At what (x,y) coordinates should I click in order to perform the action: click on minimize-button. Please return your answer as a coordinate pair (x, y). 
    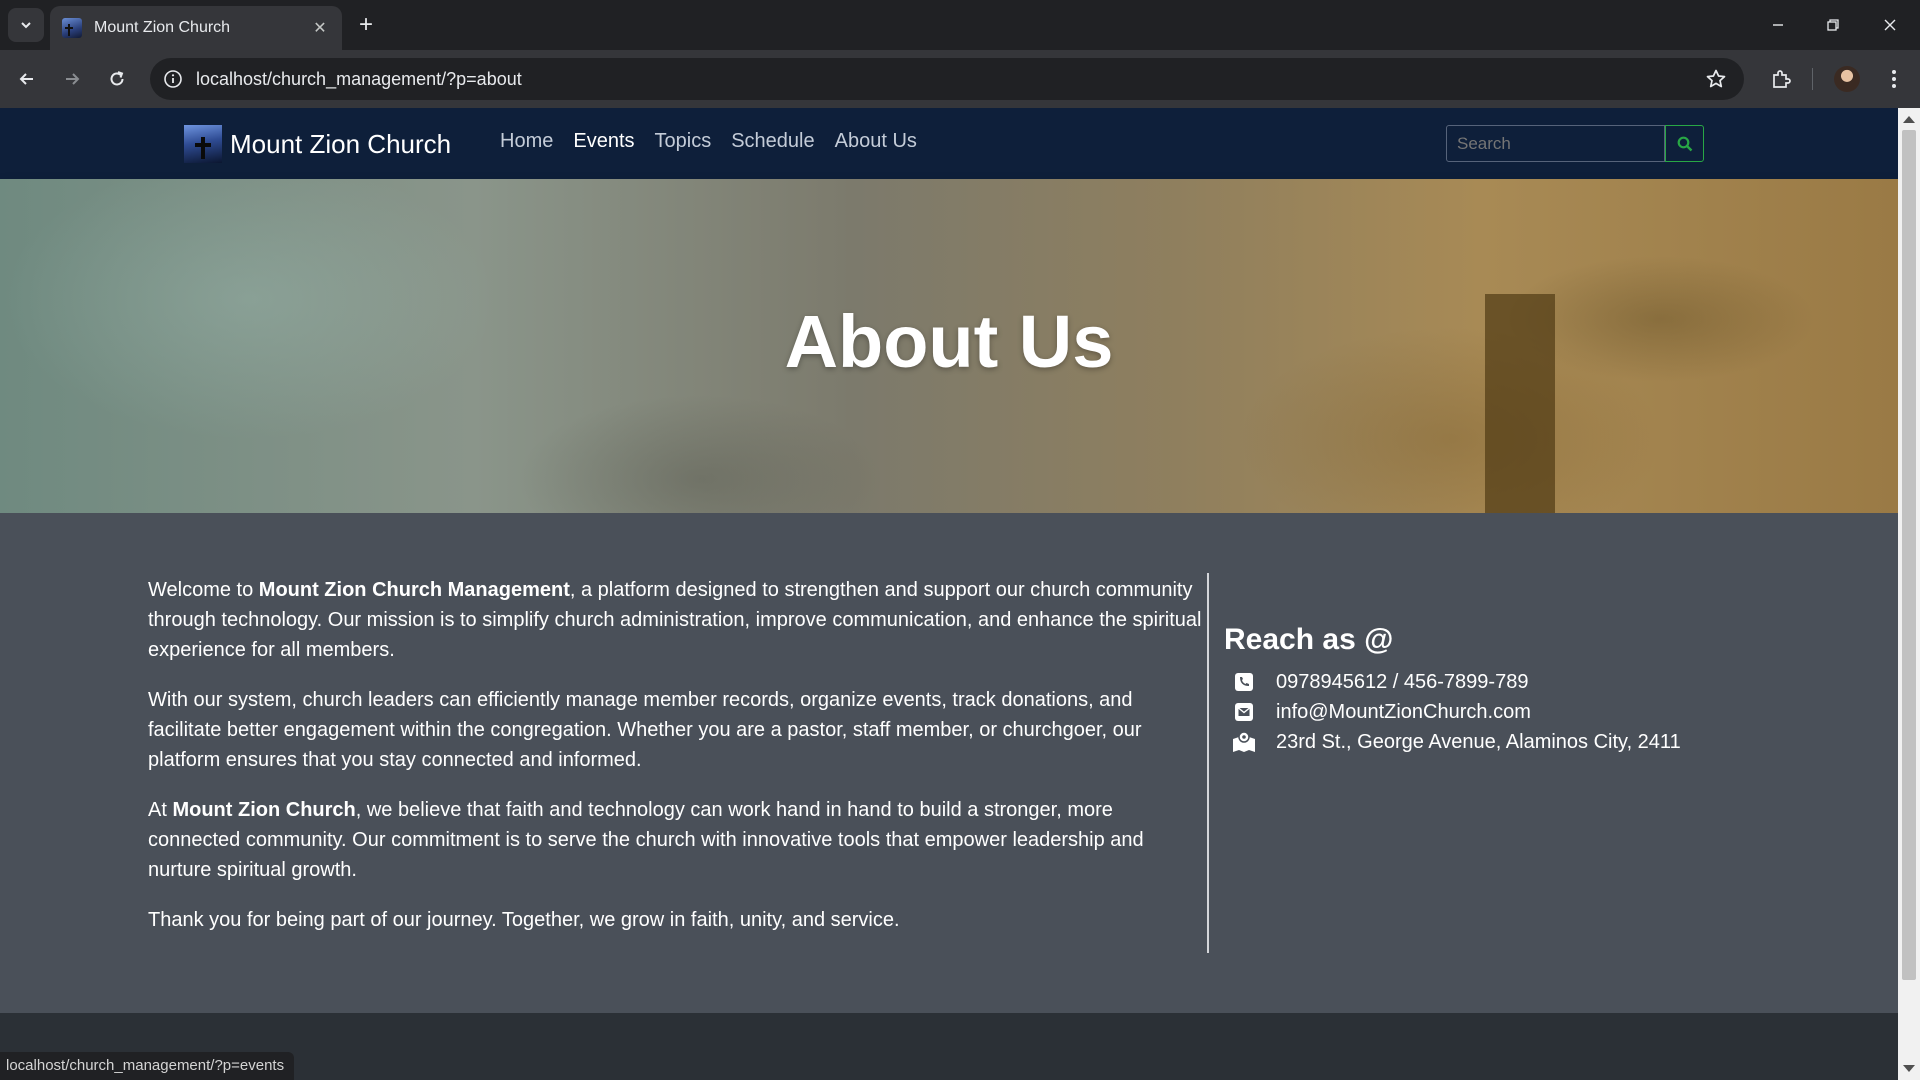
    Looking at the image, I should click on (1778, 25).